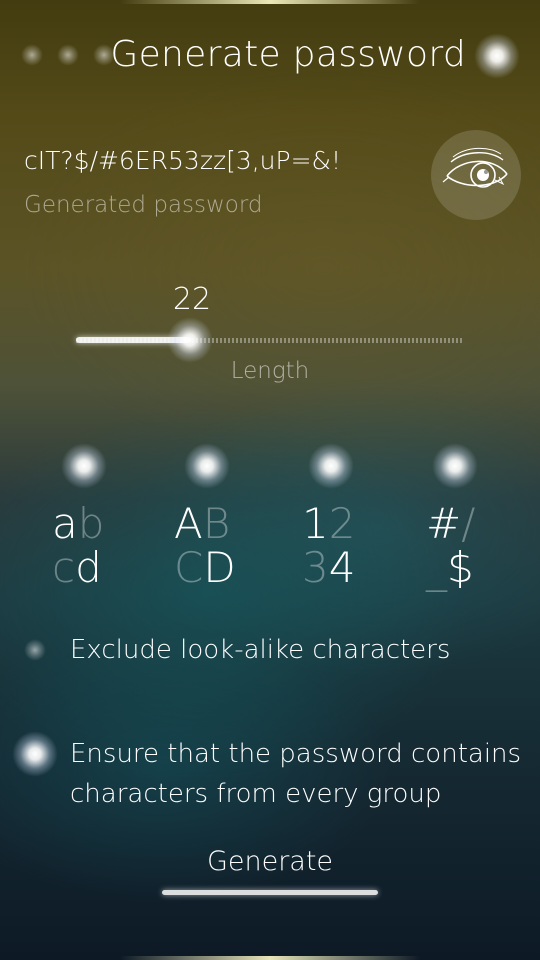 The height and width of the screenshot is (960, 540). What do you see at coordinates (483, 546) in the screenshot?
I see `symbols-group-toggle: #/ _$` at bounding box center [483, 546].